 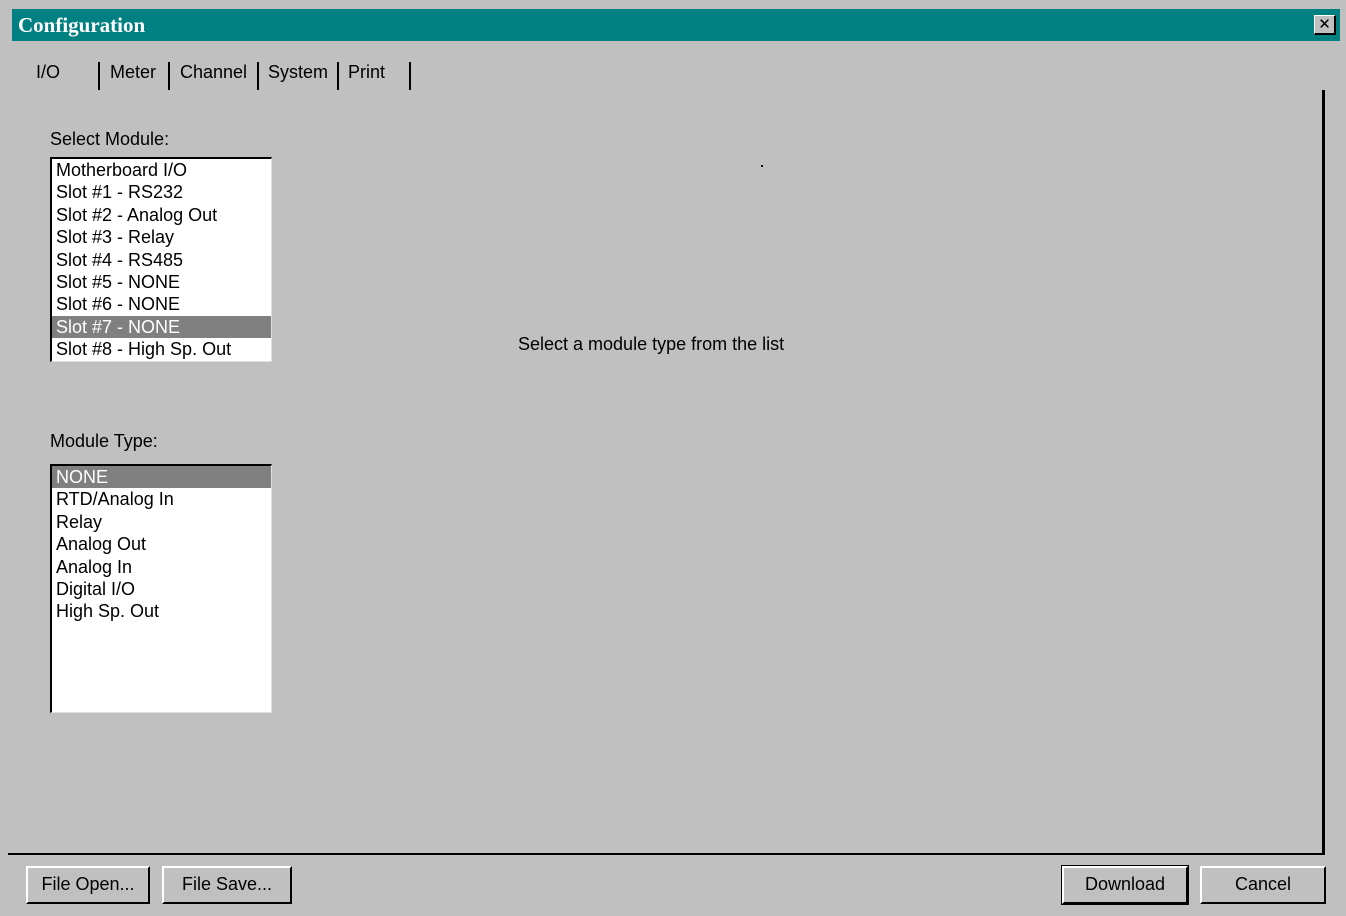 What do you see at coordinates (1125, 885) in the screenshot?
I see `download-button: Download` at bounding box center [1125, 885].